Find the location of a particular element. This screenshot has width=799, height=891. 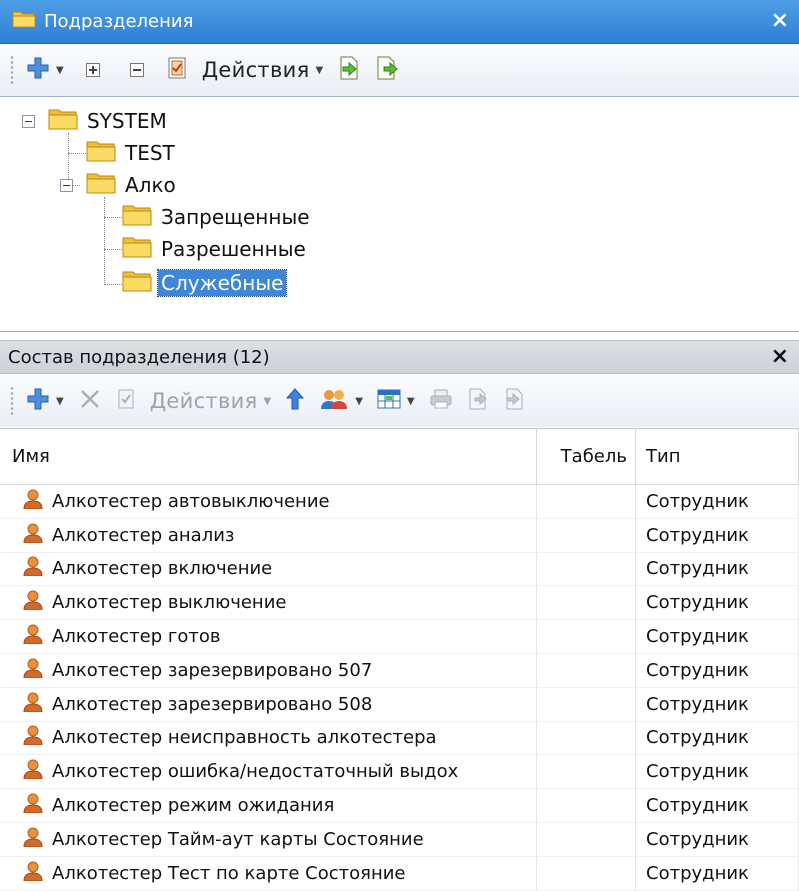

tree-node-label: Запрещенные is located at coordinates (235, 217).